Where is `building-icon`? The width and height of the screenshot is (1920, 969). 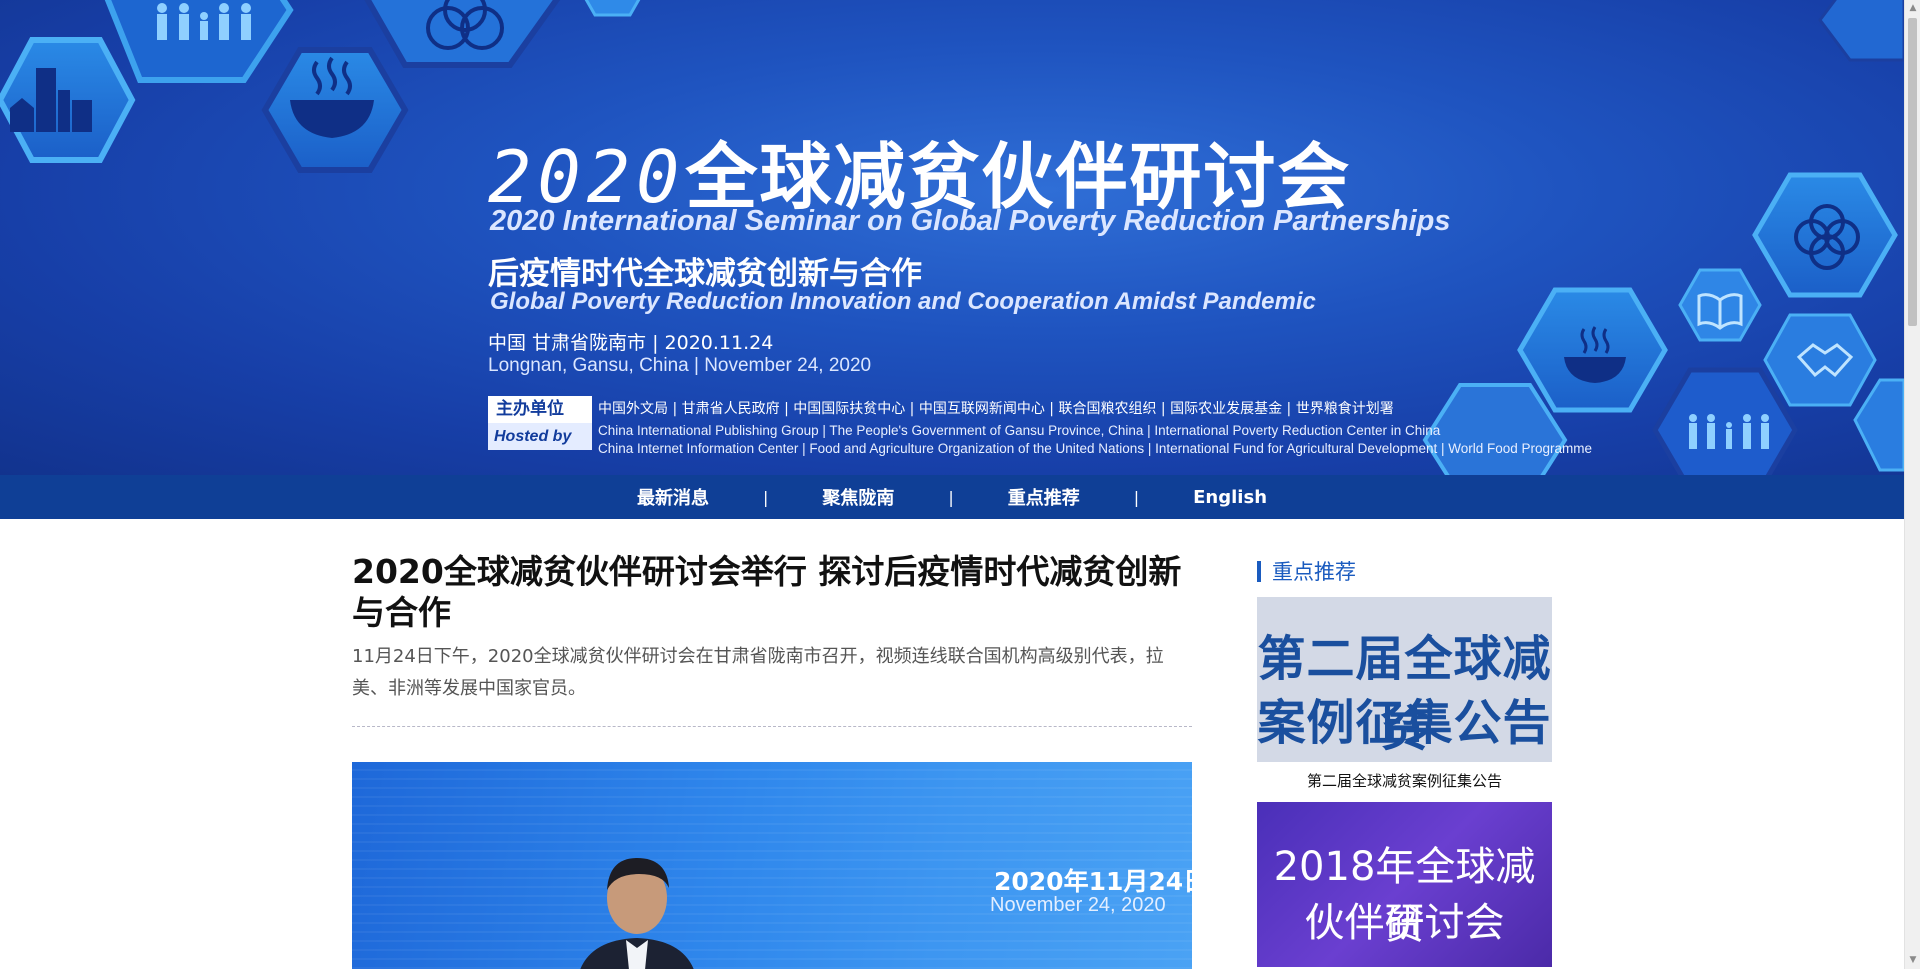 building-icon is located at coordinates (51, 100).